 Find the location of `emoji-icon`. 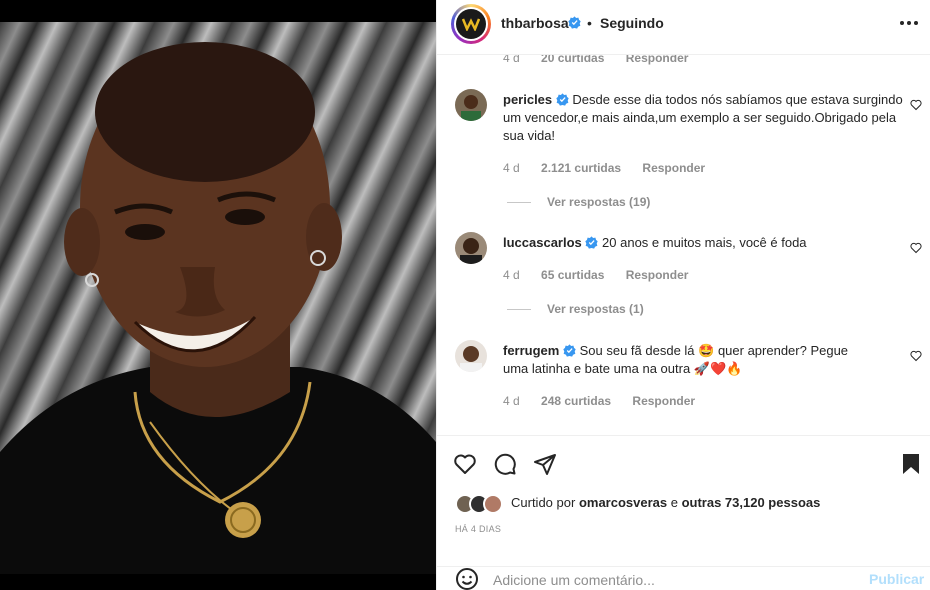

emoji-icon is located at coordinates (467, 578).